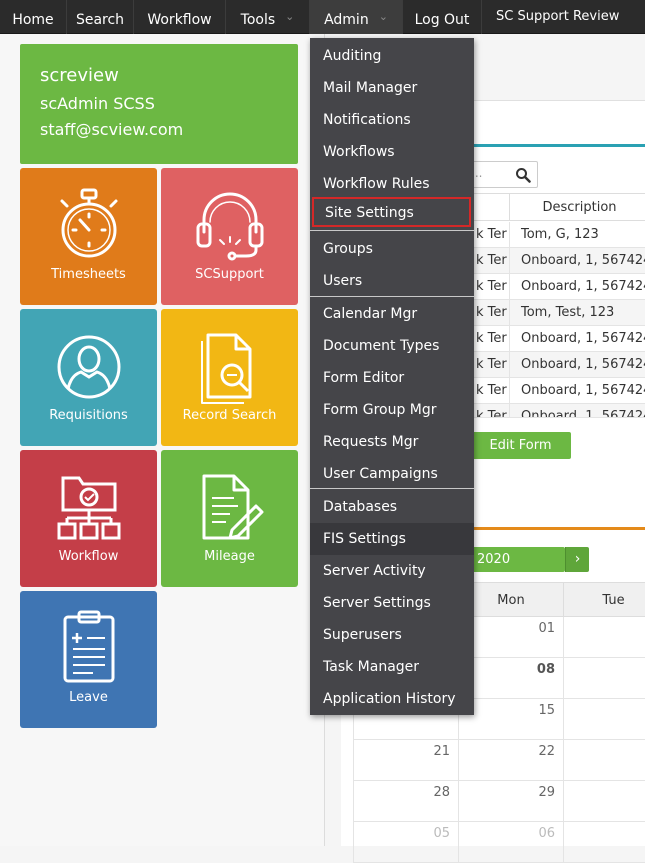  Describe the element at coordinates (577, 234) in the screenshot. I see `table-cell: Tom, G, 123` at that location.